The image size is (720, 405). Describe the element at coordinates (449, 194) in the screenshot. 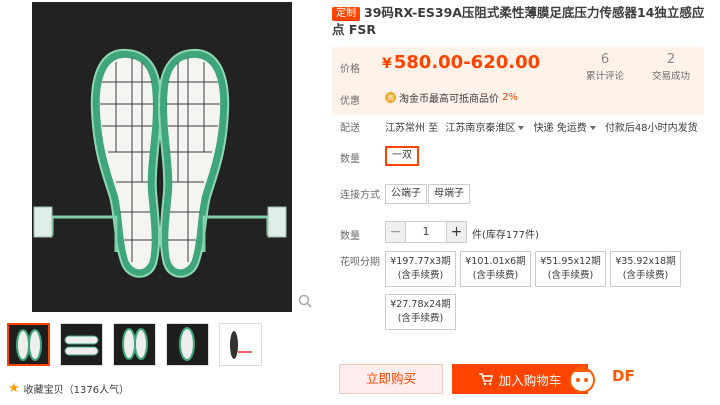

I see `connector-option-female: 母端子` at that location.